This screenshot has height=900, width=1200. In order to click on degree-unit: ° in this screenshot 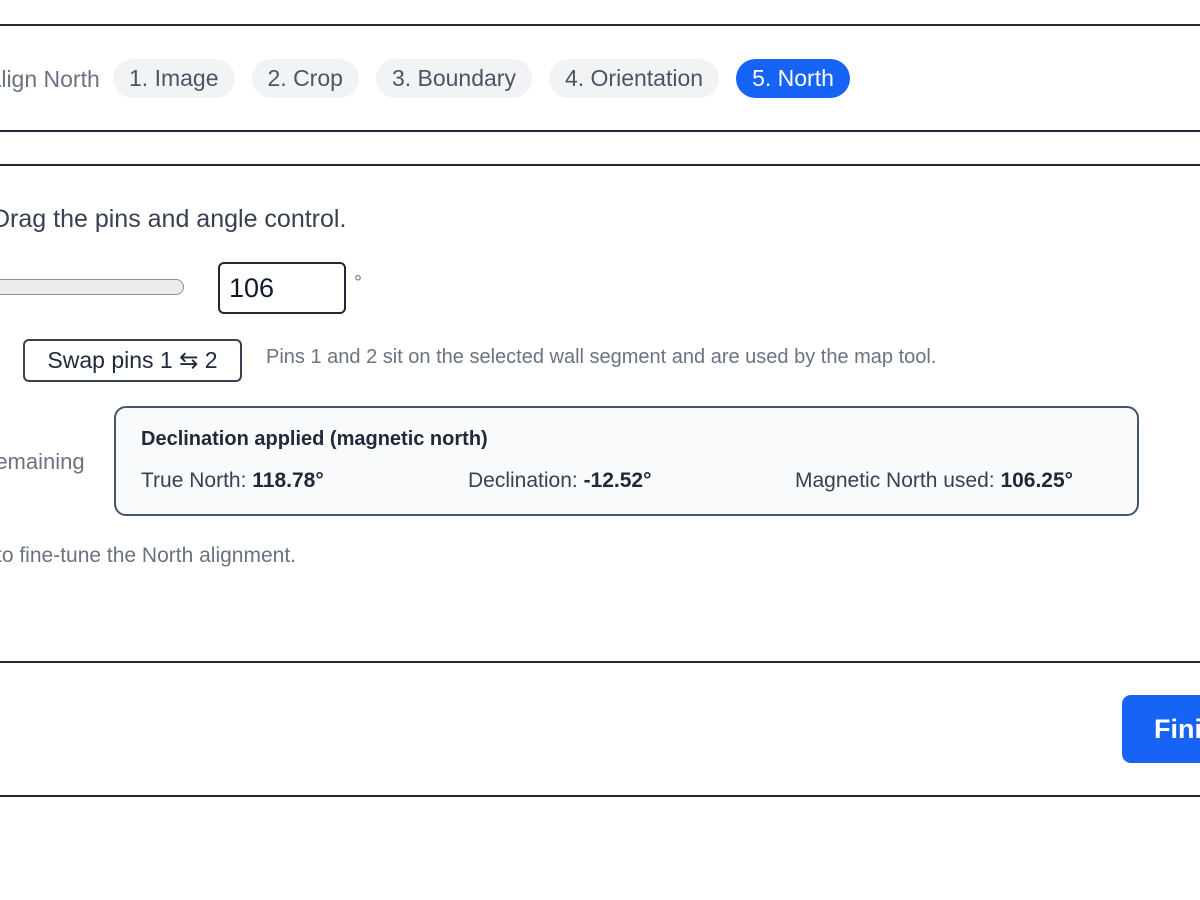, I will do `click(358, 283)`.